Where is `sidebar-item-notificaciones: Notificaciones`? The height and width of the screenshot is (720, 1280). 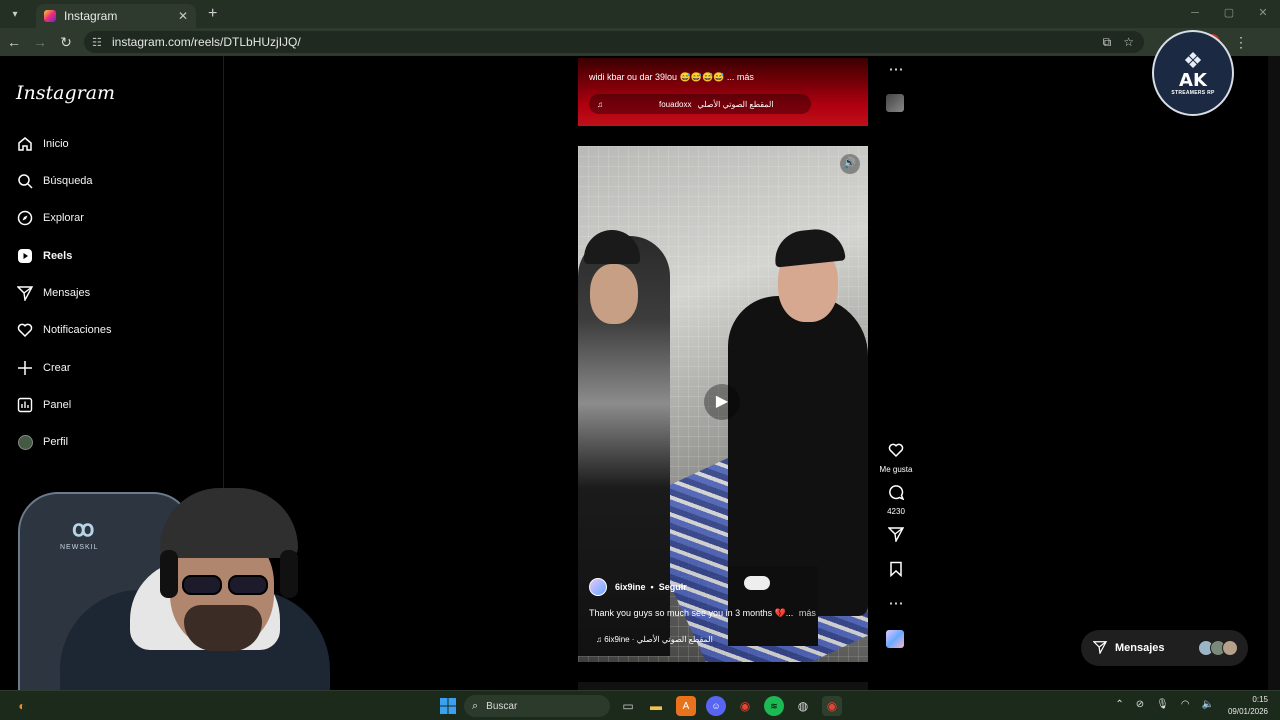 sidebar-item-notificaciones: Notificaciones is located at coordinates (63, 330).